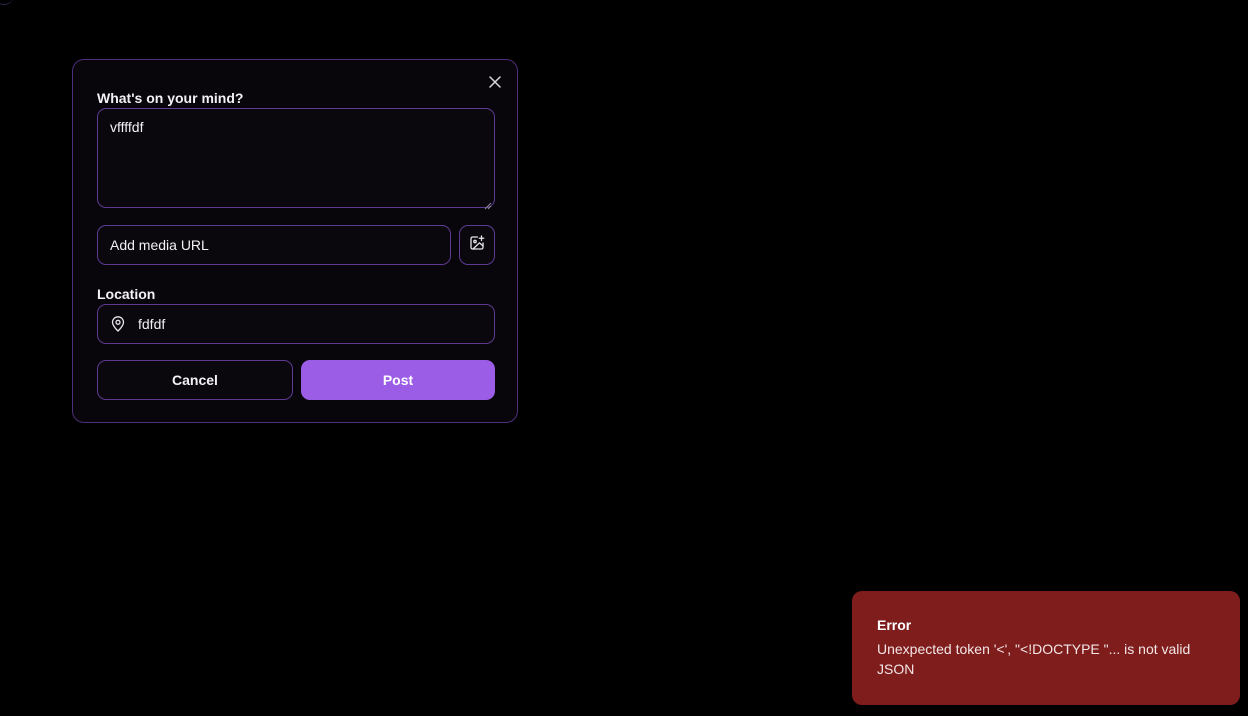  I want to click on close-button, so click(495, 84).